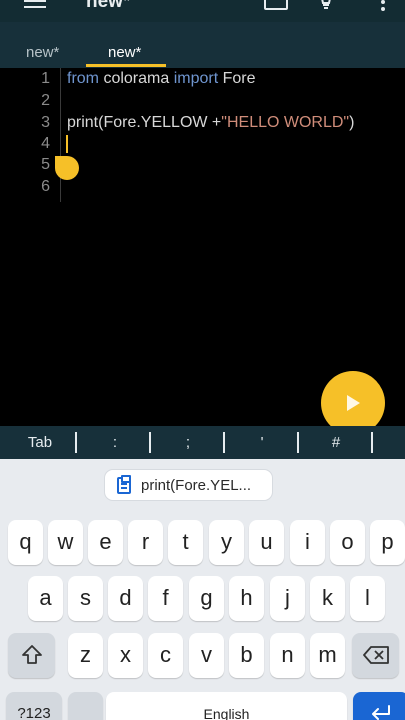 This screenshot has height=720, width=405. I want to click on closing-paren: ), so click(352, 122).